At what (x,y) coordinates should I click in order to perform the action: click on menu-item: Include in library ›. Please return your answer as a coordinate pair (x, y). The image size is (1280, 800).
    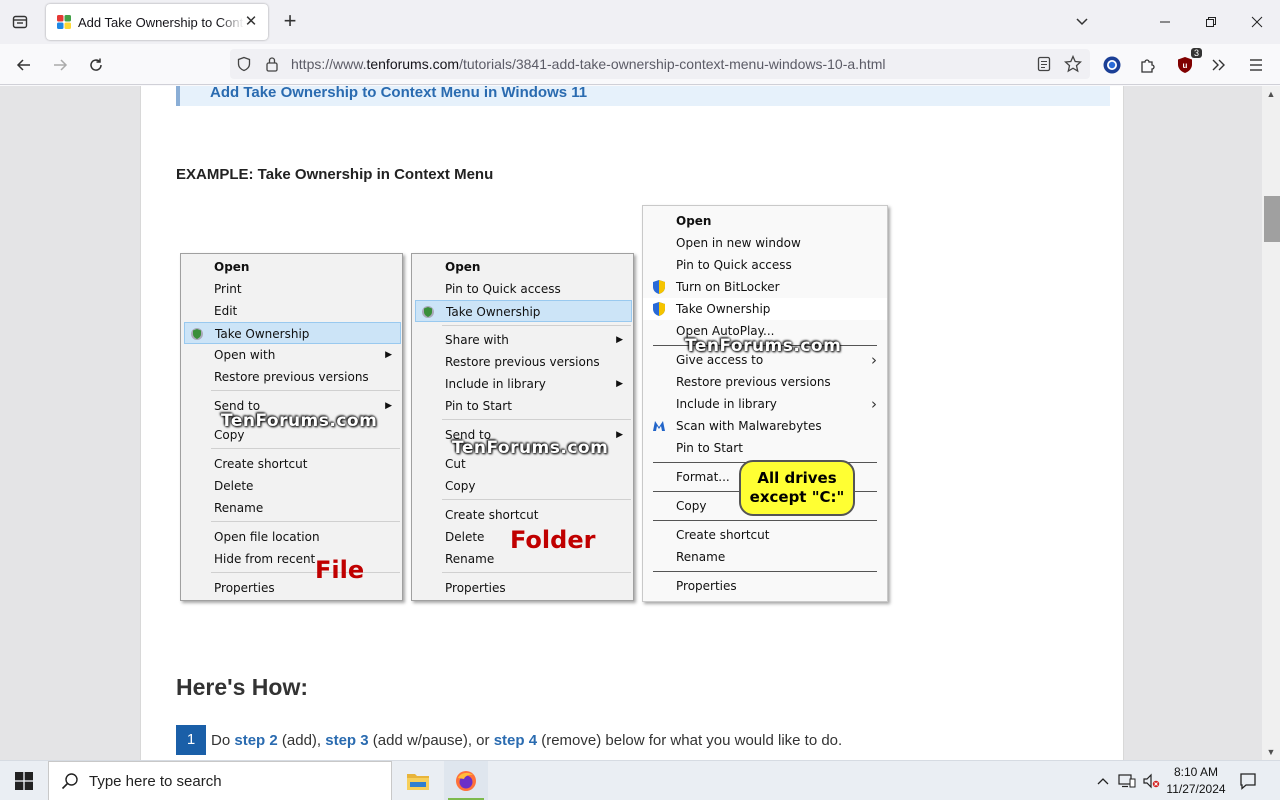
    Looking at the image, I should click on (776, 404).